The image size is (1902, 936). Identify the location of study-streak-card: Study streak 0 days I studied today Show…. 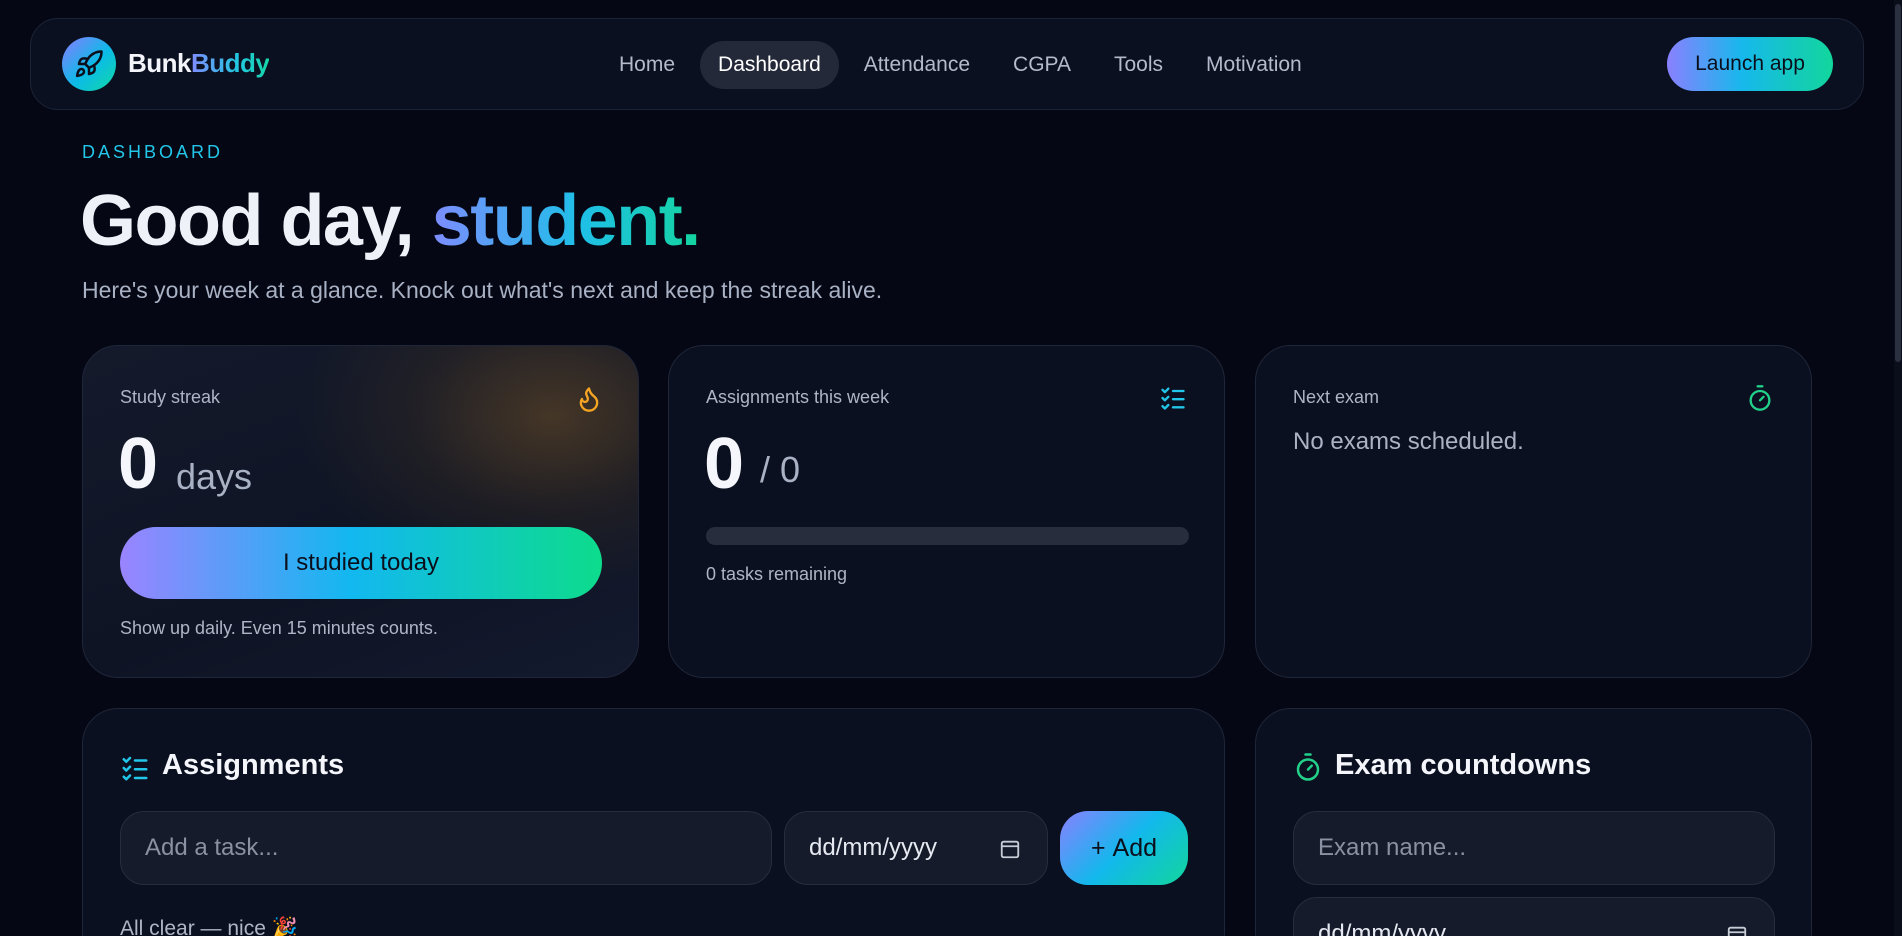
(360, 511).